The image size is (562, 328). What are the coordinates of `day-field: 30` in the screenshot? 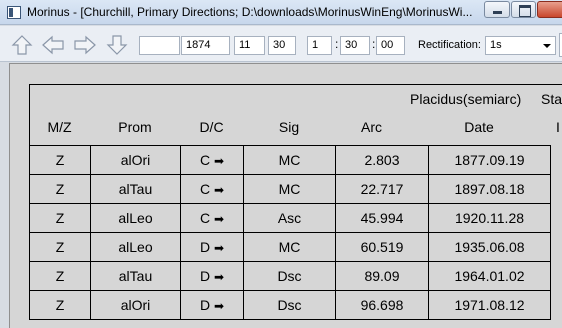 It's located at (282, 45).